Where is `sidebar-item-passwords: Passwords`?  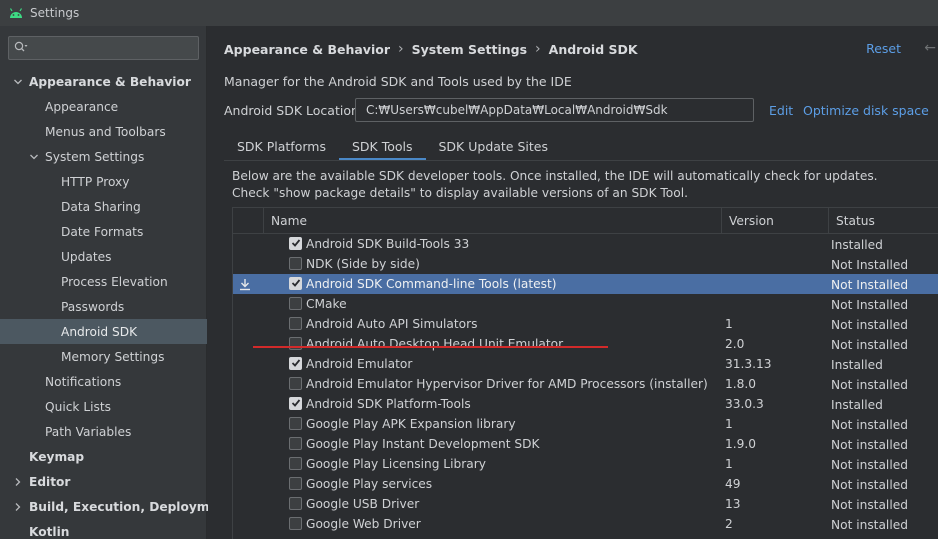
sidebar-item-passwords: Passwords is located at coordinates (103, 306).